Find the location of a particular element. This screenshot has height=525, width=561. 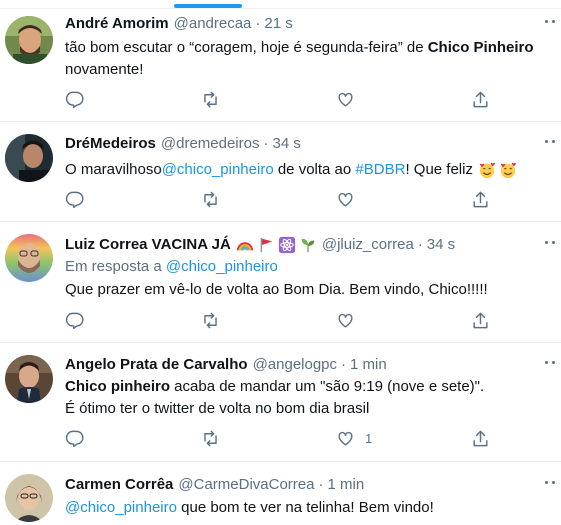

seedling-icon is located at coordinates (308, 245).